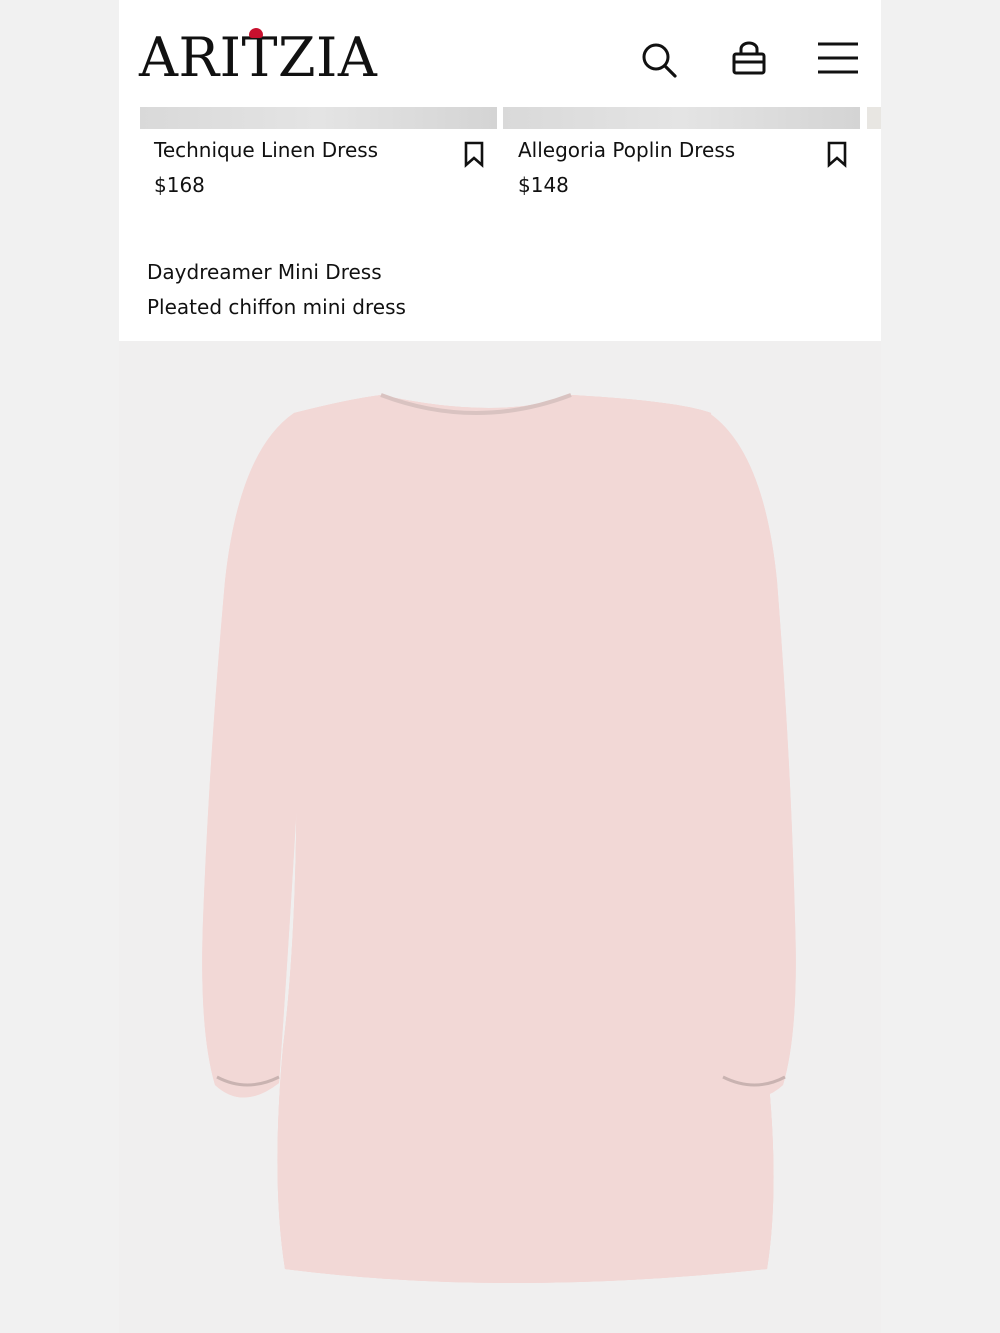  I want to click on logo-ladybug-mark, so click(256, 33).